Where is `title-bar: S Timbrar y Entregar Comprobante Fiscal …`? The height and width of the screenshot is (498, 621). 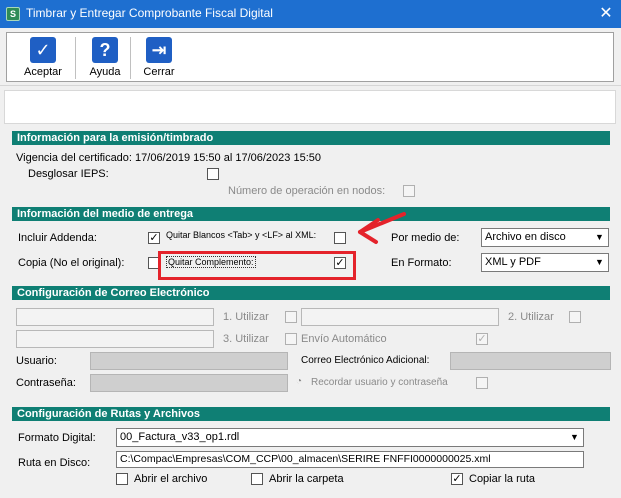 title-bar: S Timbrar y Entregar Comprobante Fiscal … is located at coordinates (310, 14).